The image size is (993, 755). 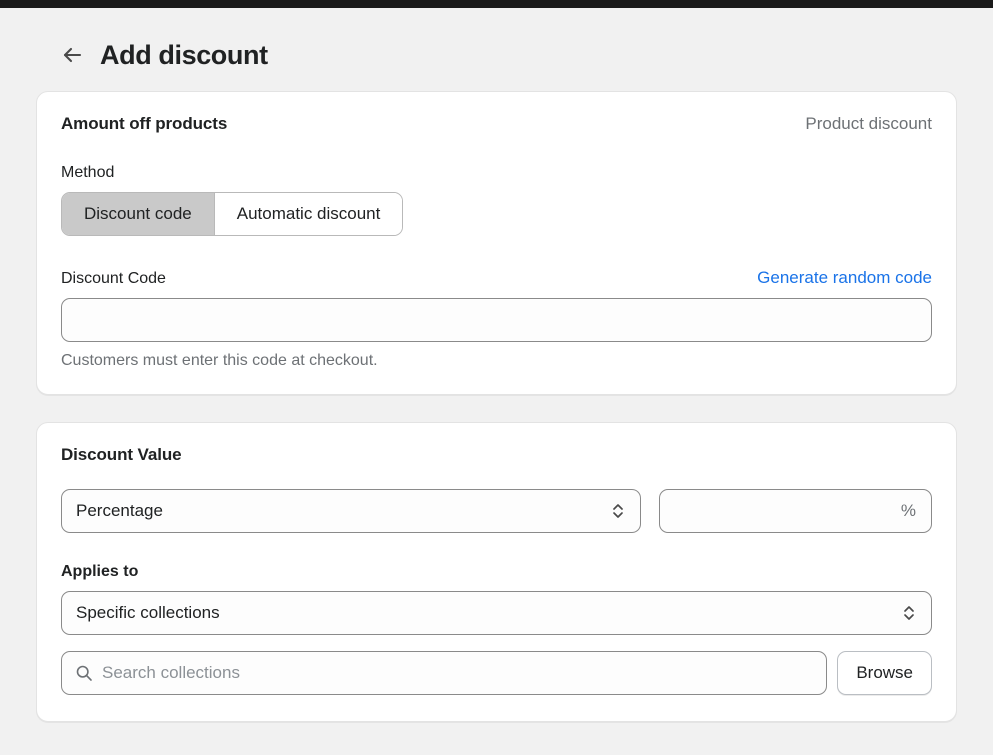 I want to click on discount-code-label: Discount Code, so click(x=113, y=278).